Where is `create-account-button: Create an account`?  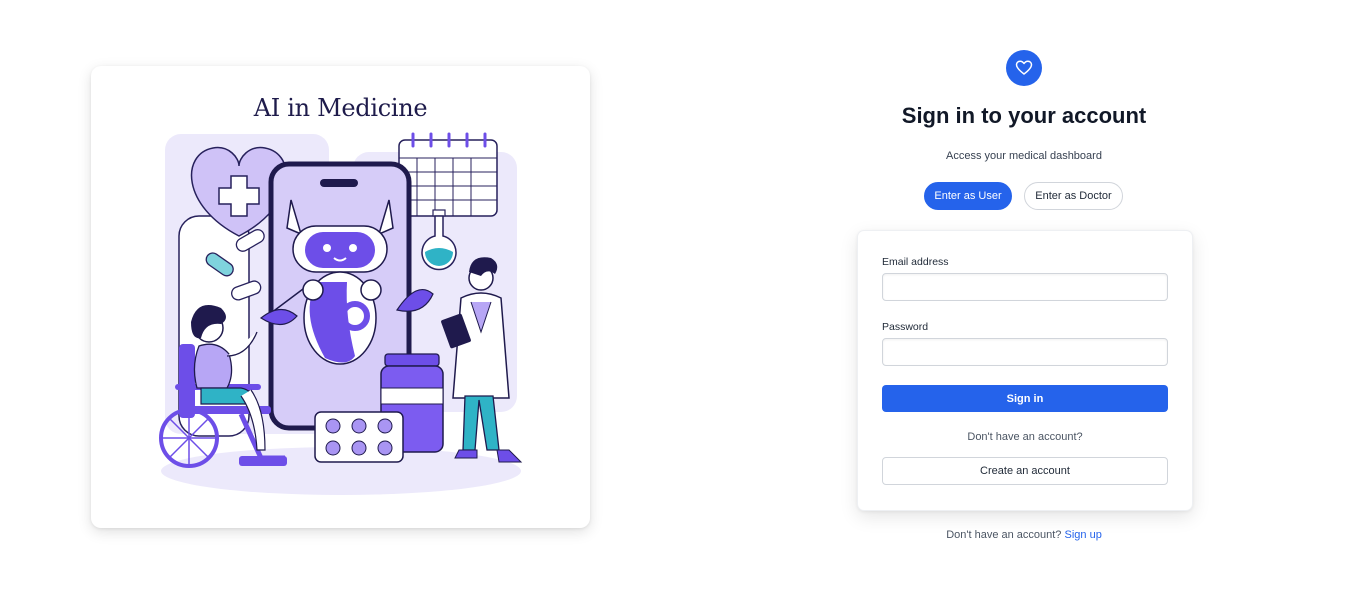 create-account-button: Create an account is located at coordinates (1025, 471).